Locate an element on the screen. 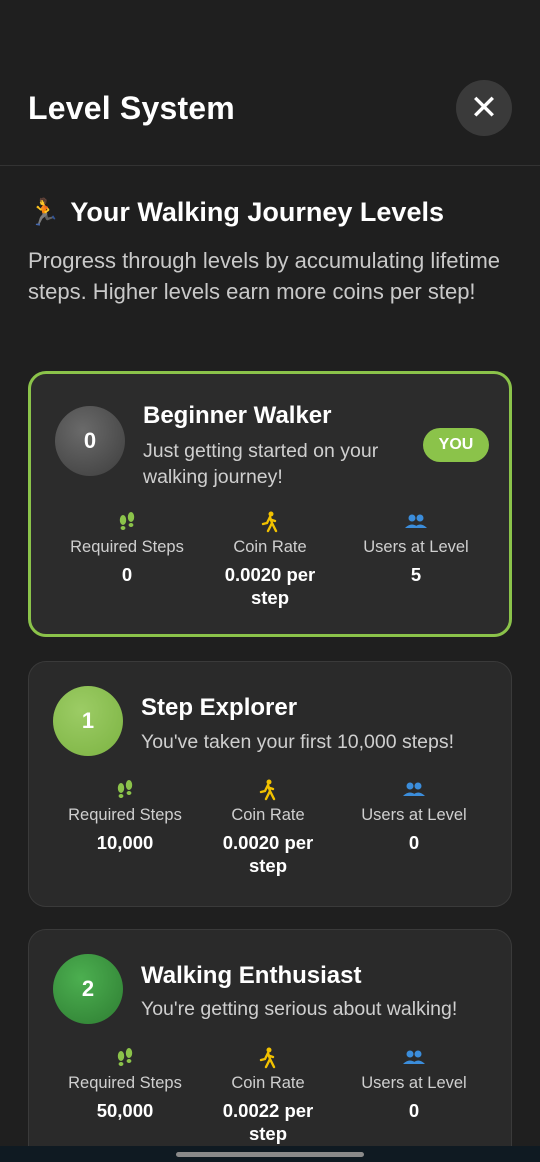  level-description: You're getting serious about walking! is located at coordinates (299, 1009).